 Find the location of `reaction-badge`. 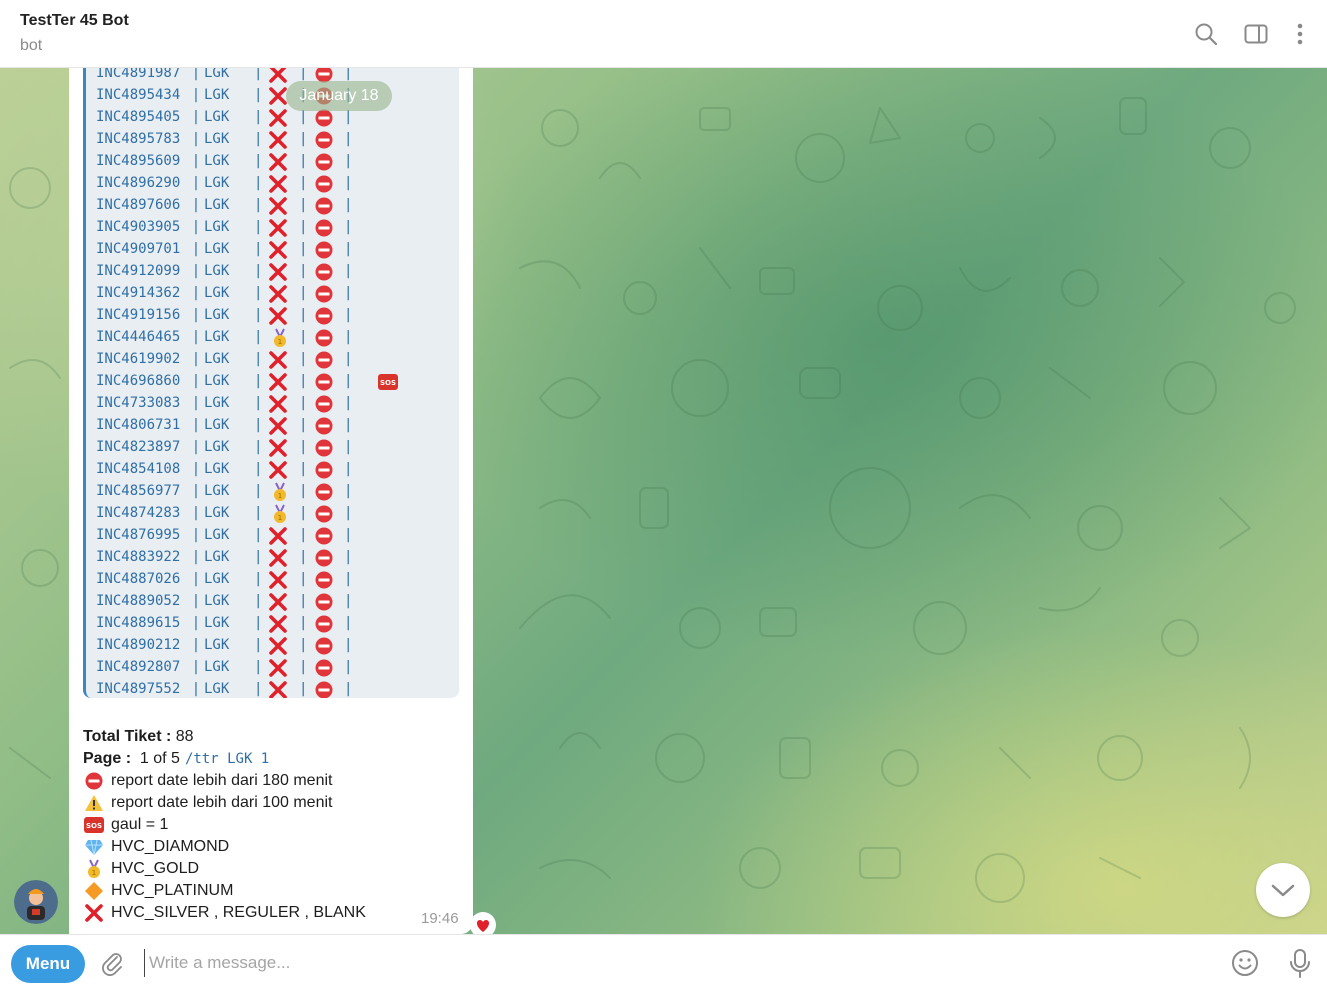

reaction-badge is located at coordinates (483, 923).